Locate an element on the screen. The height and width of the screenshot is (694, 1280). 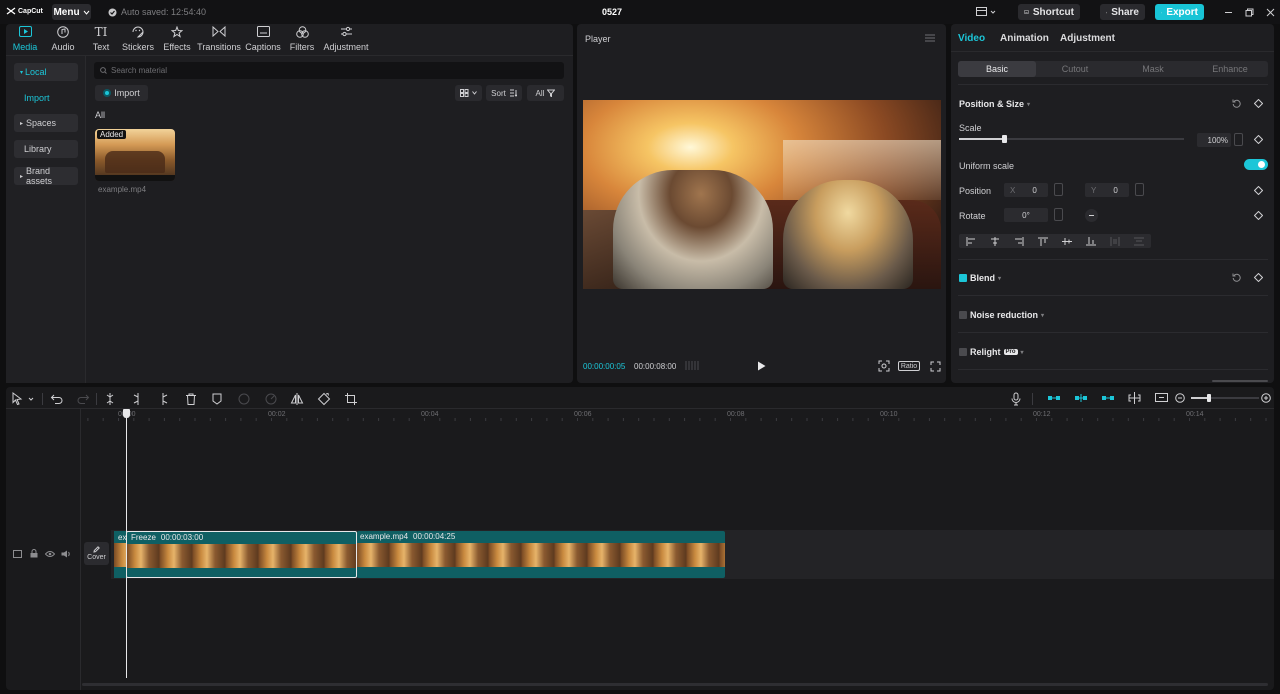
search-input: Search material is located at coordinates (329, 70).